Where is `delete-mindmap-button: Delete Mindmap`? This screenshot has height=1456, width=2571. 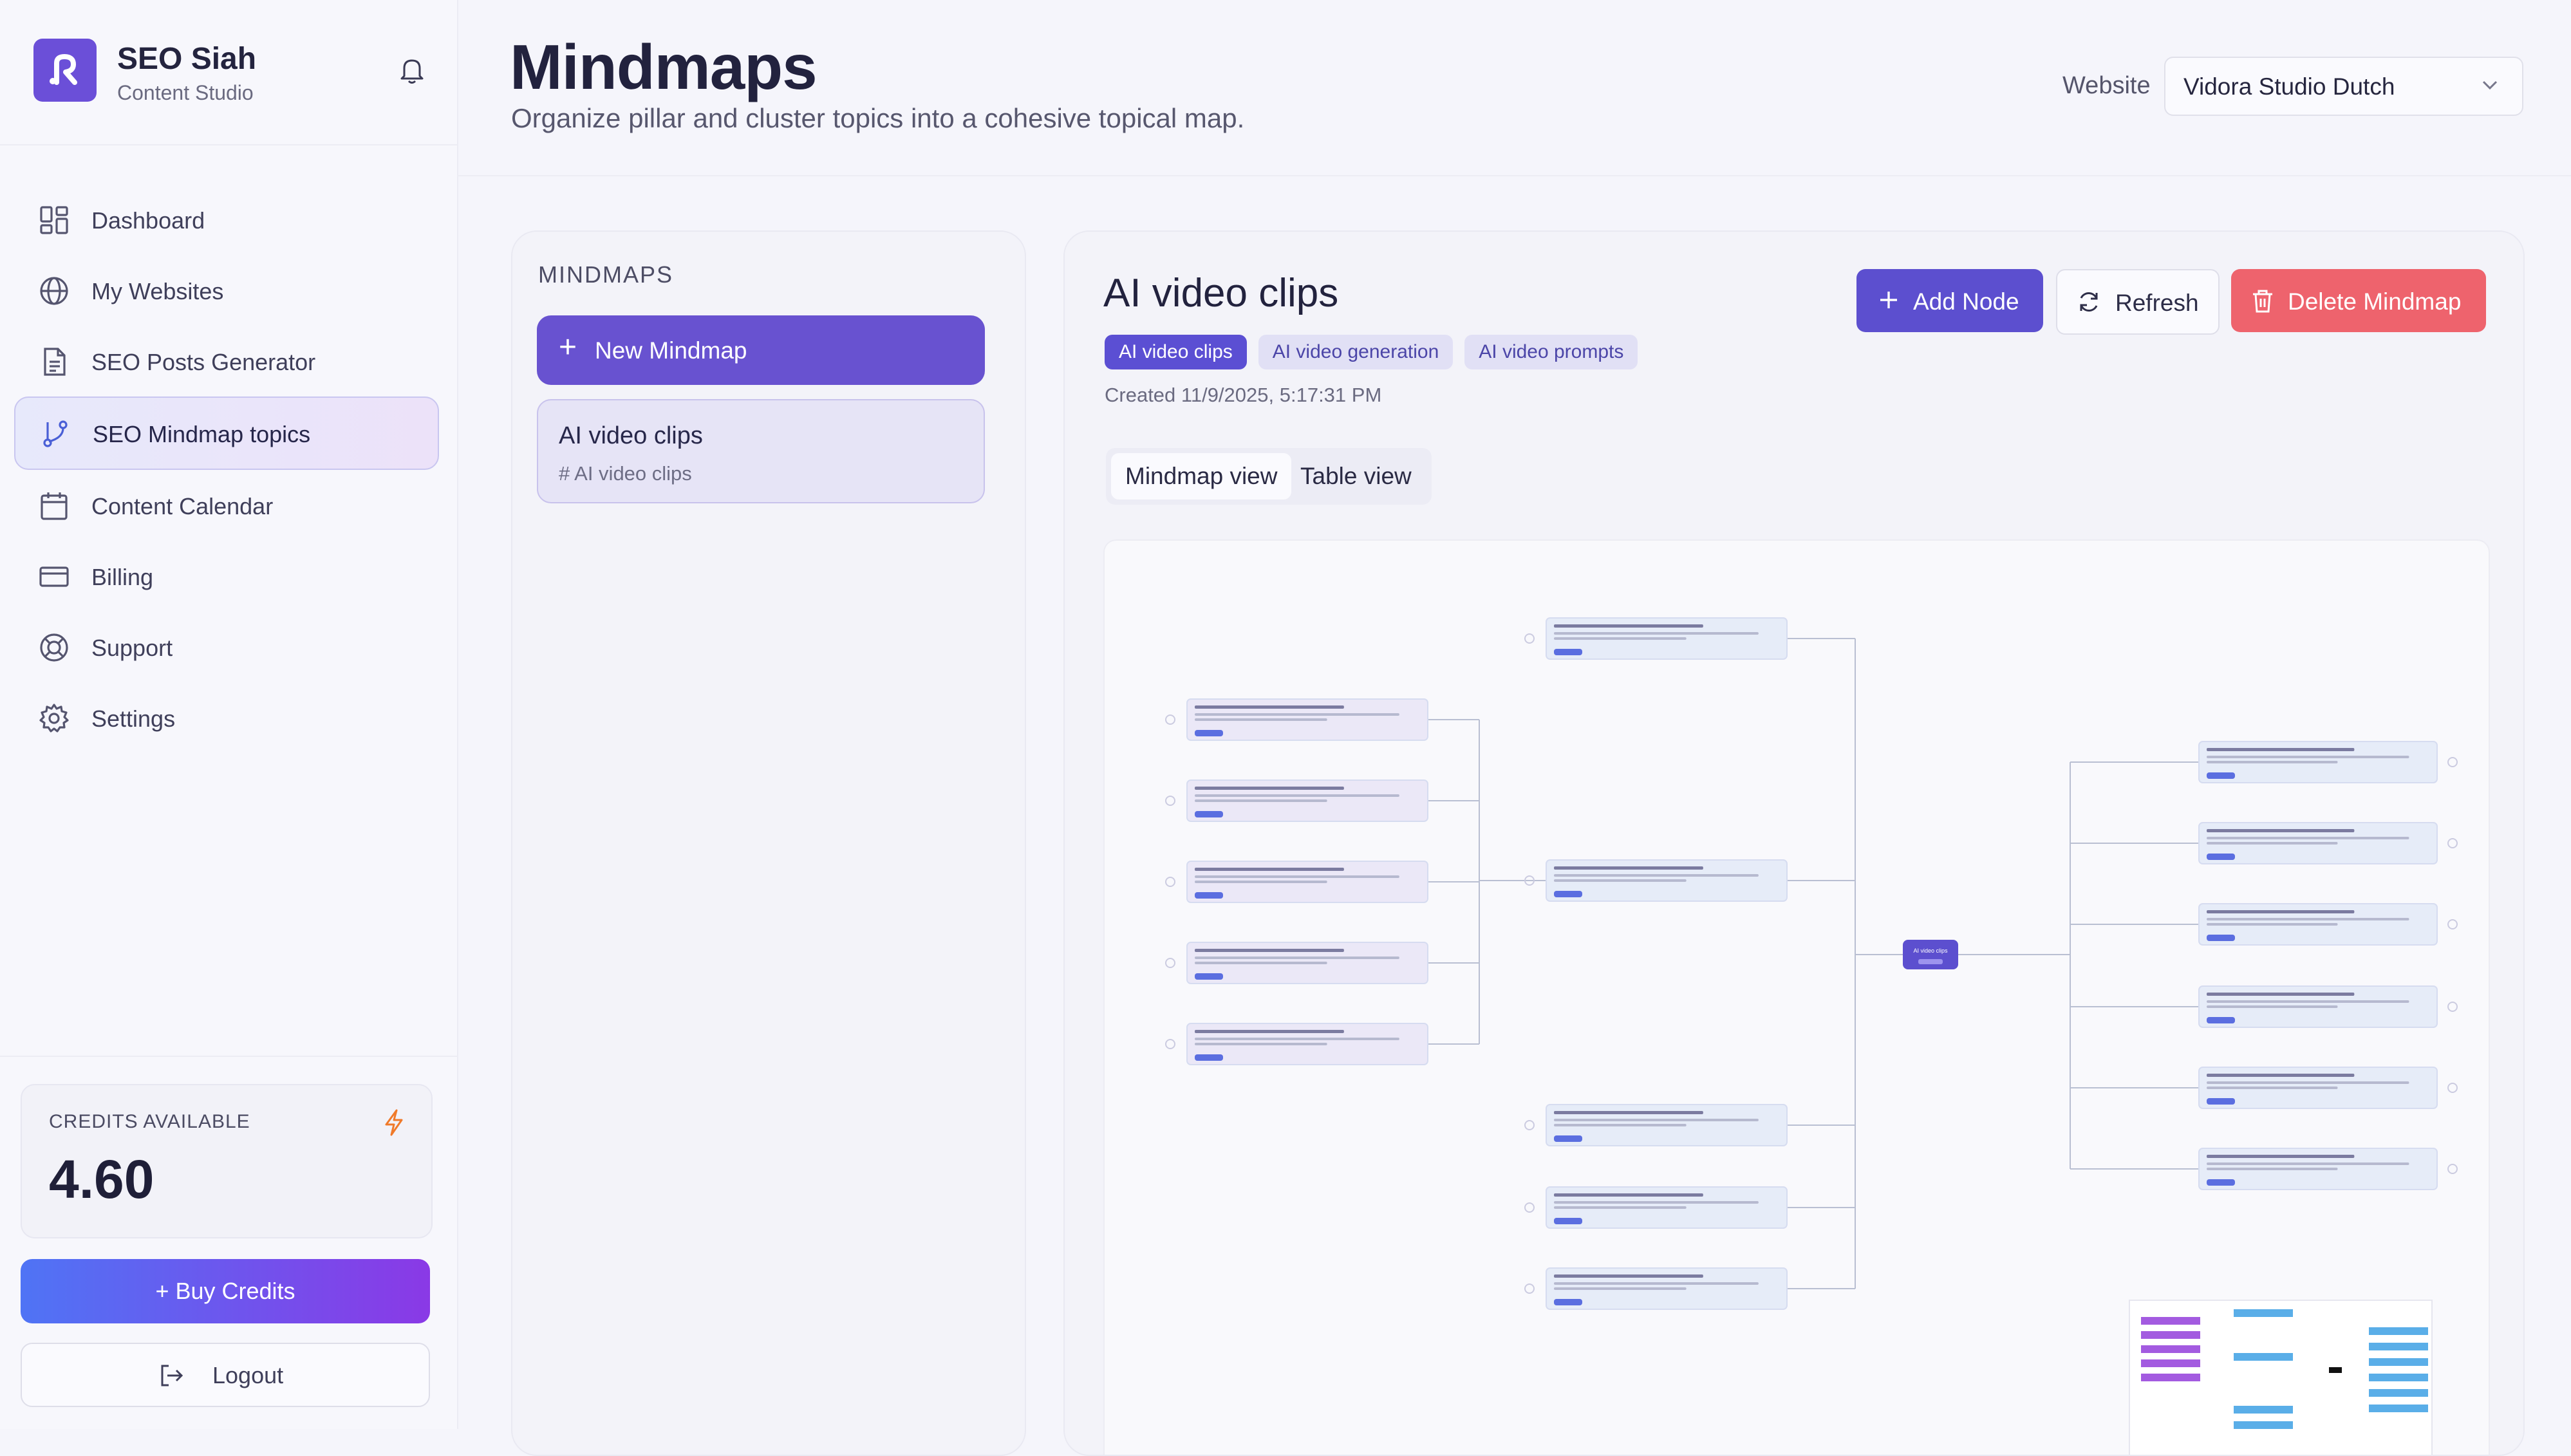 delete-mindmap-button: Delete Mindmap is located at coordinates (2358, 300).